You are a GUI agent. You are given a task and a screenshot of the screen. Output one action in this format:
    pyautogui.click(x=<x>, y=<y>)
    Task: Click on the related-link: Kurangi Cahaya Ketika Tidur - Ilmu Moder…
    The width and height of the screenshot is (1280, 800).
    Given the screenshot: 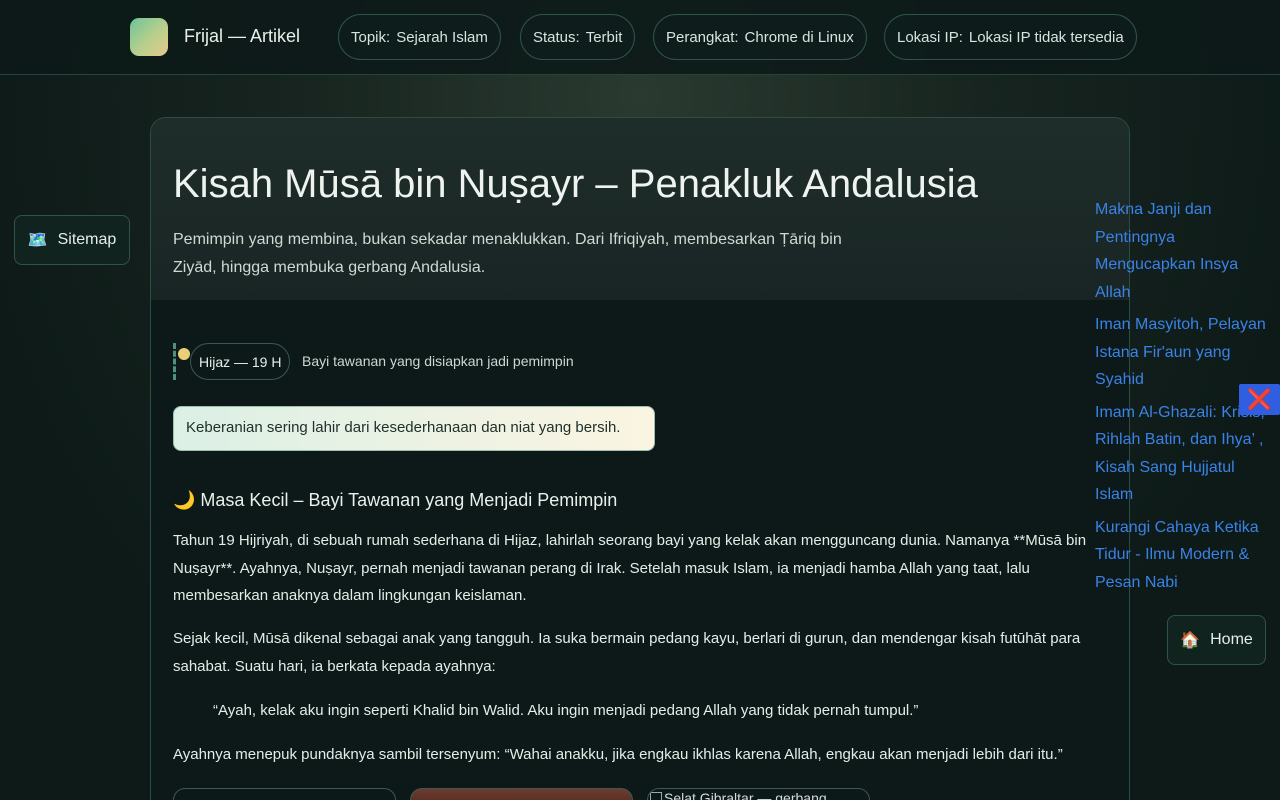 What is the action you would take?
    pyautogui.click(x=1182, y=555)
    